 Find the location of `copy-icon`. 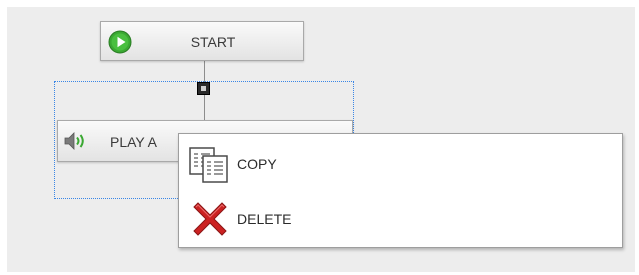

copy-icon is located at coordinates (208, 165).